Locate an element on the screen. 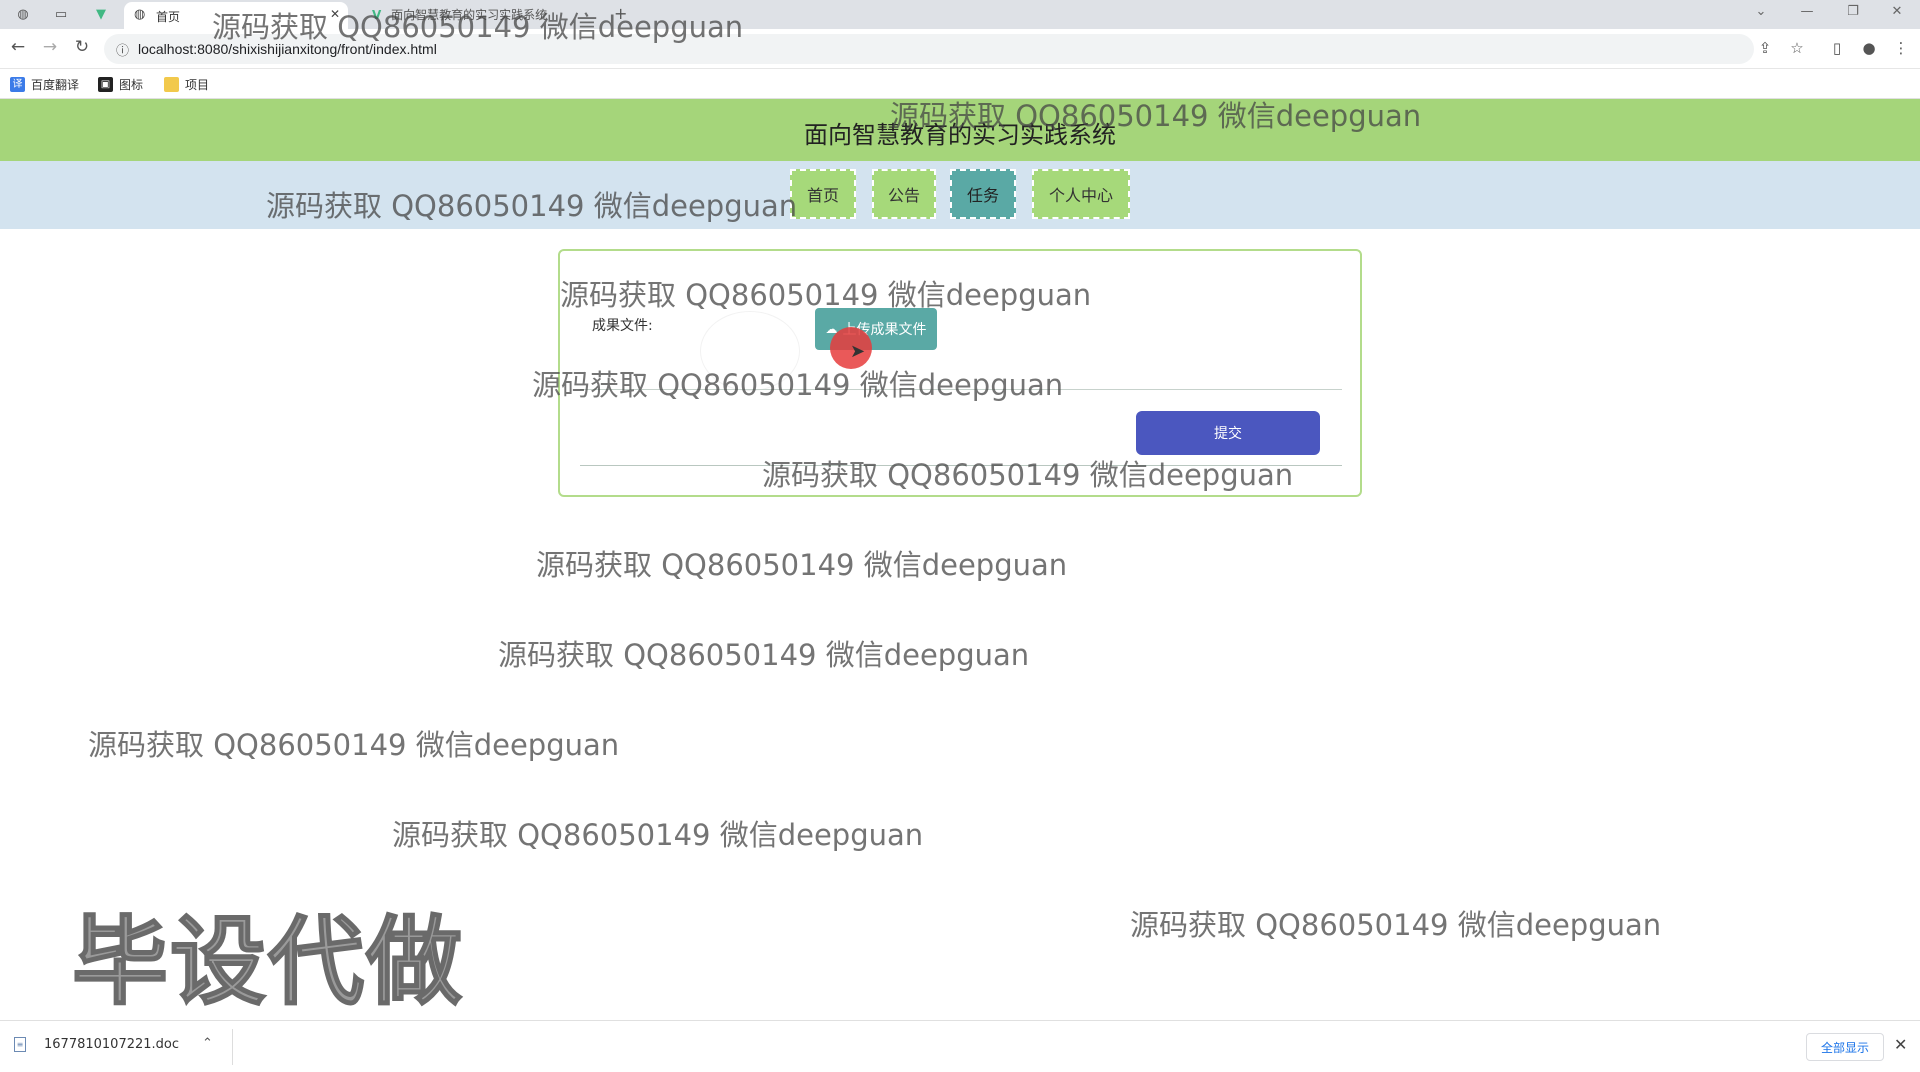  menu-icon: ⋮ is located at coordinates (1901, 48).